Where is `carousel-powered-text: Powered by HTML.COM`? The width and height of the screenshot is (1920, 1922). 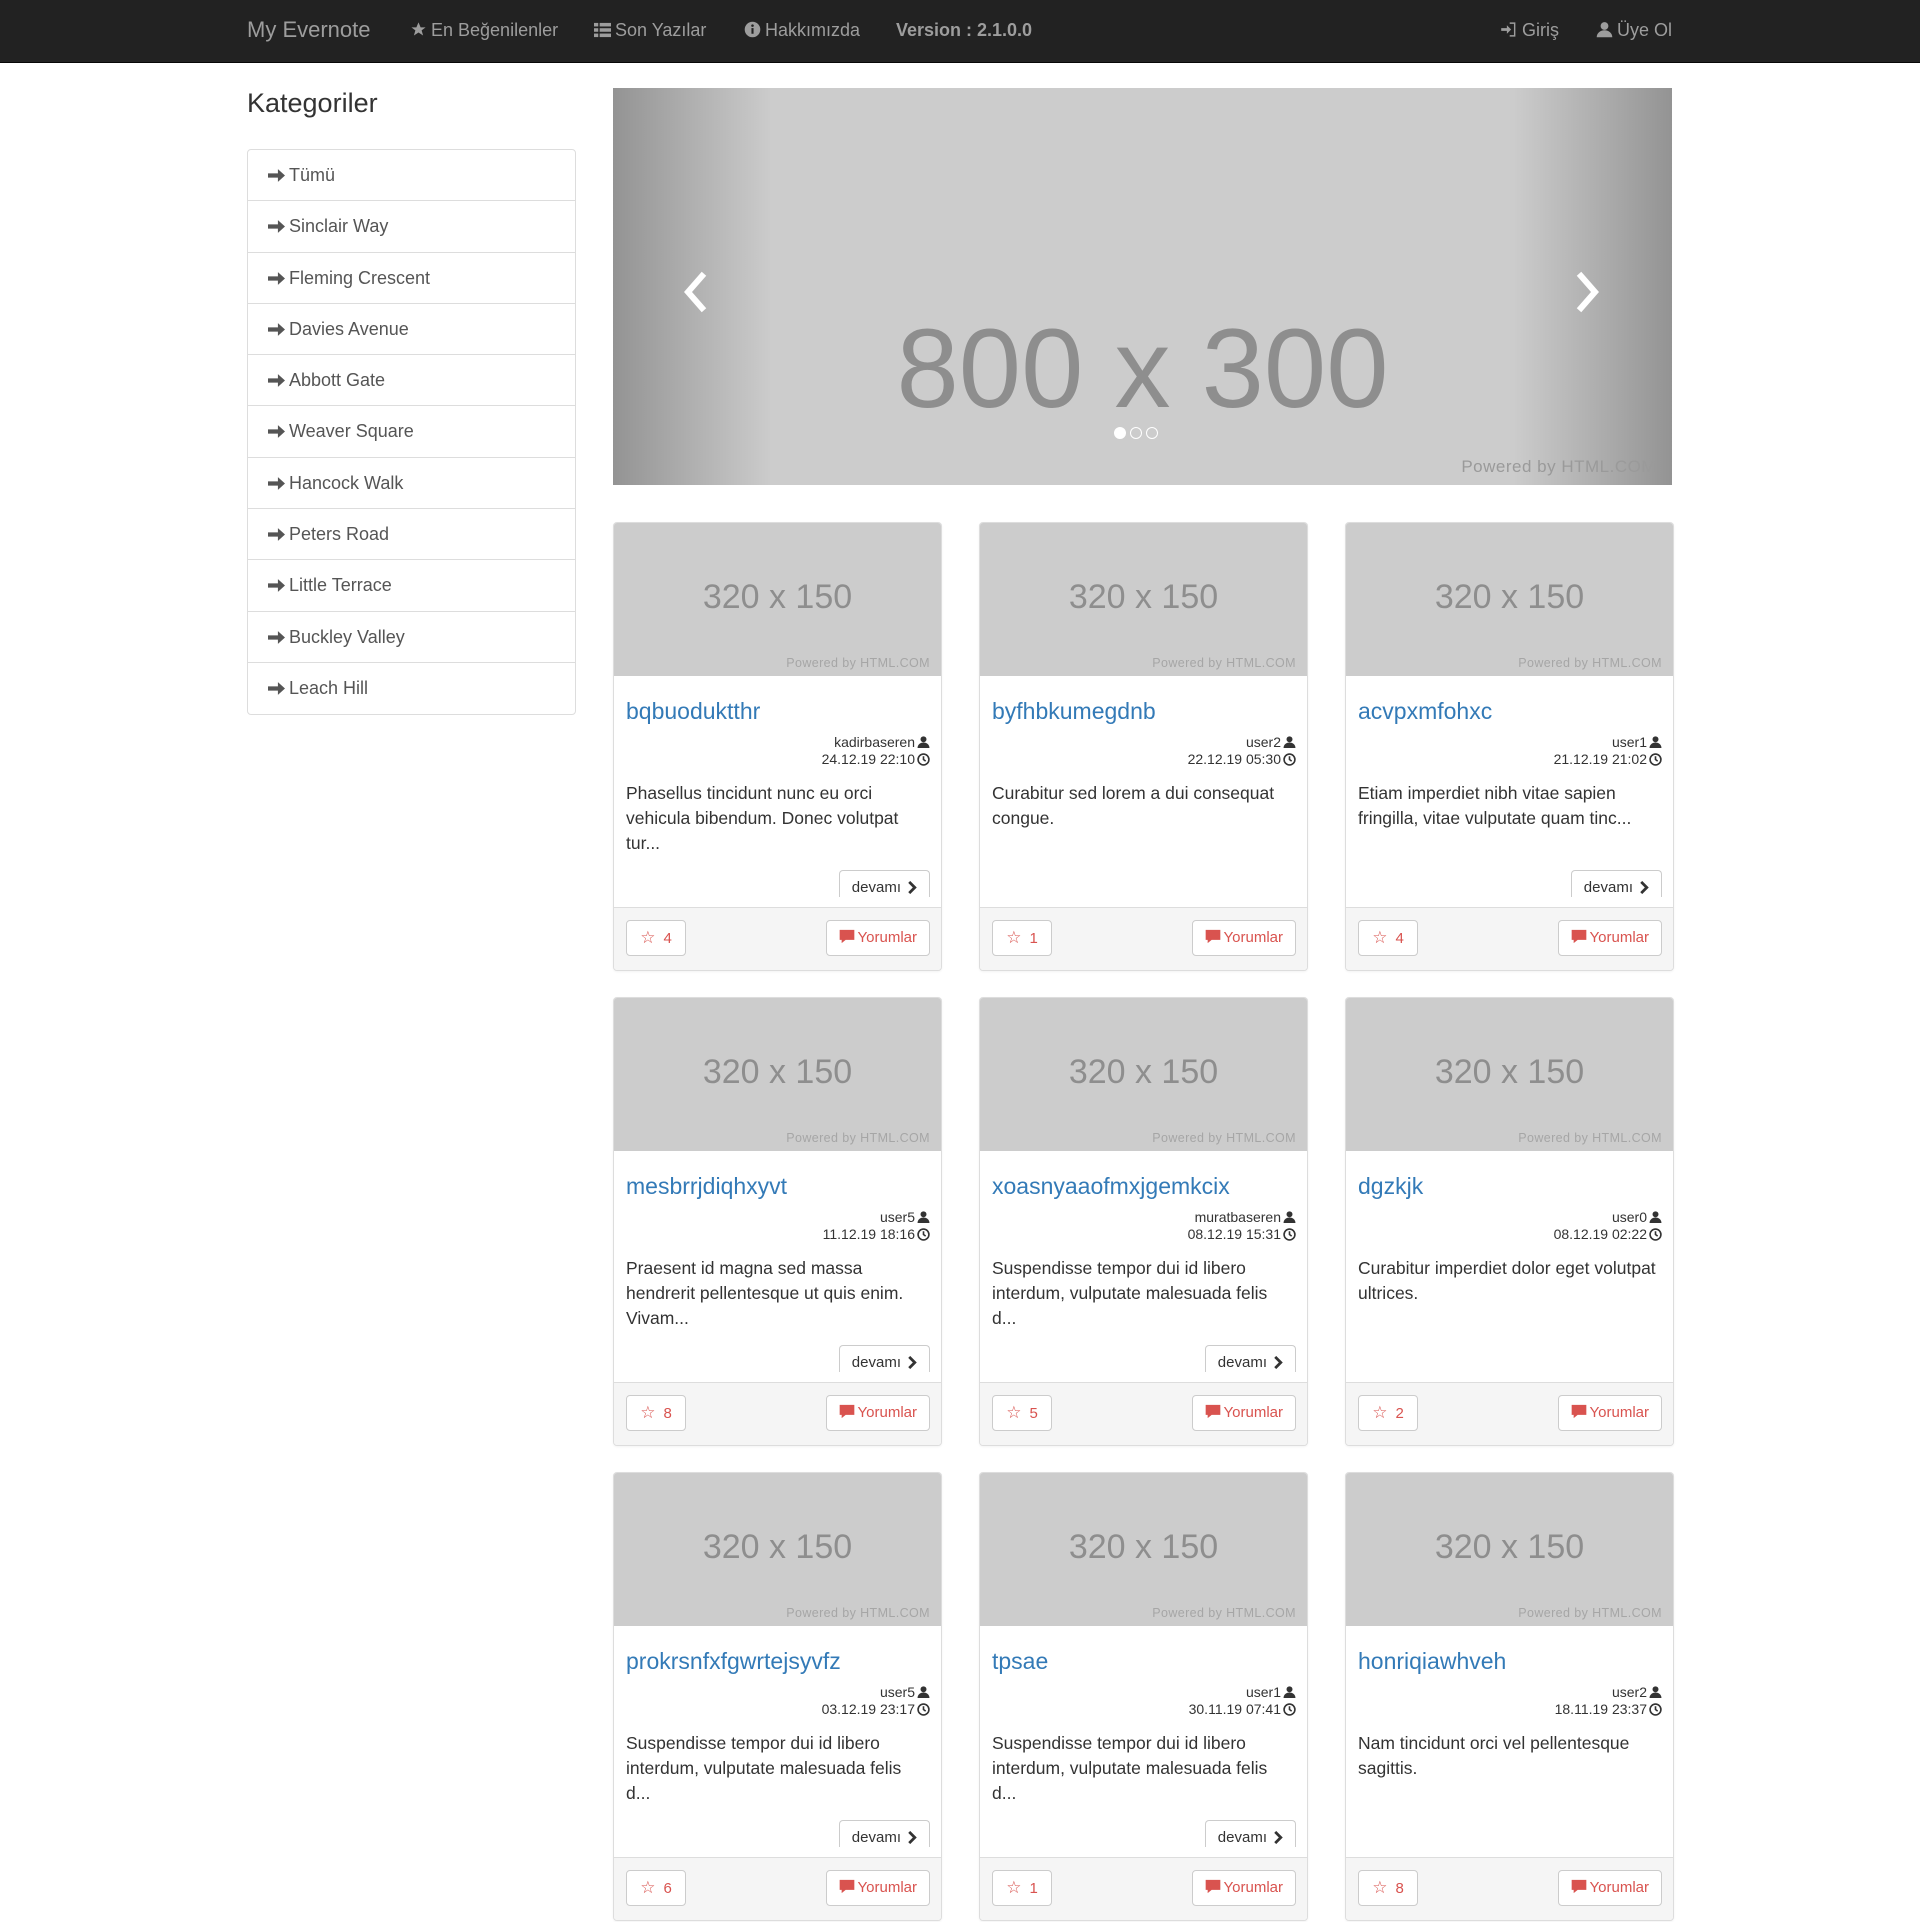
carousel-powered-text: Powered by HTML.COM is located at coordinates (1558, 466).